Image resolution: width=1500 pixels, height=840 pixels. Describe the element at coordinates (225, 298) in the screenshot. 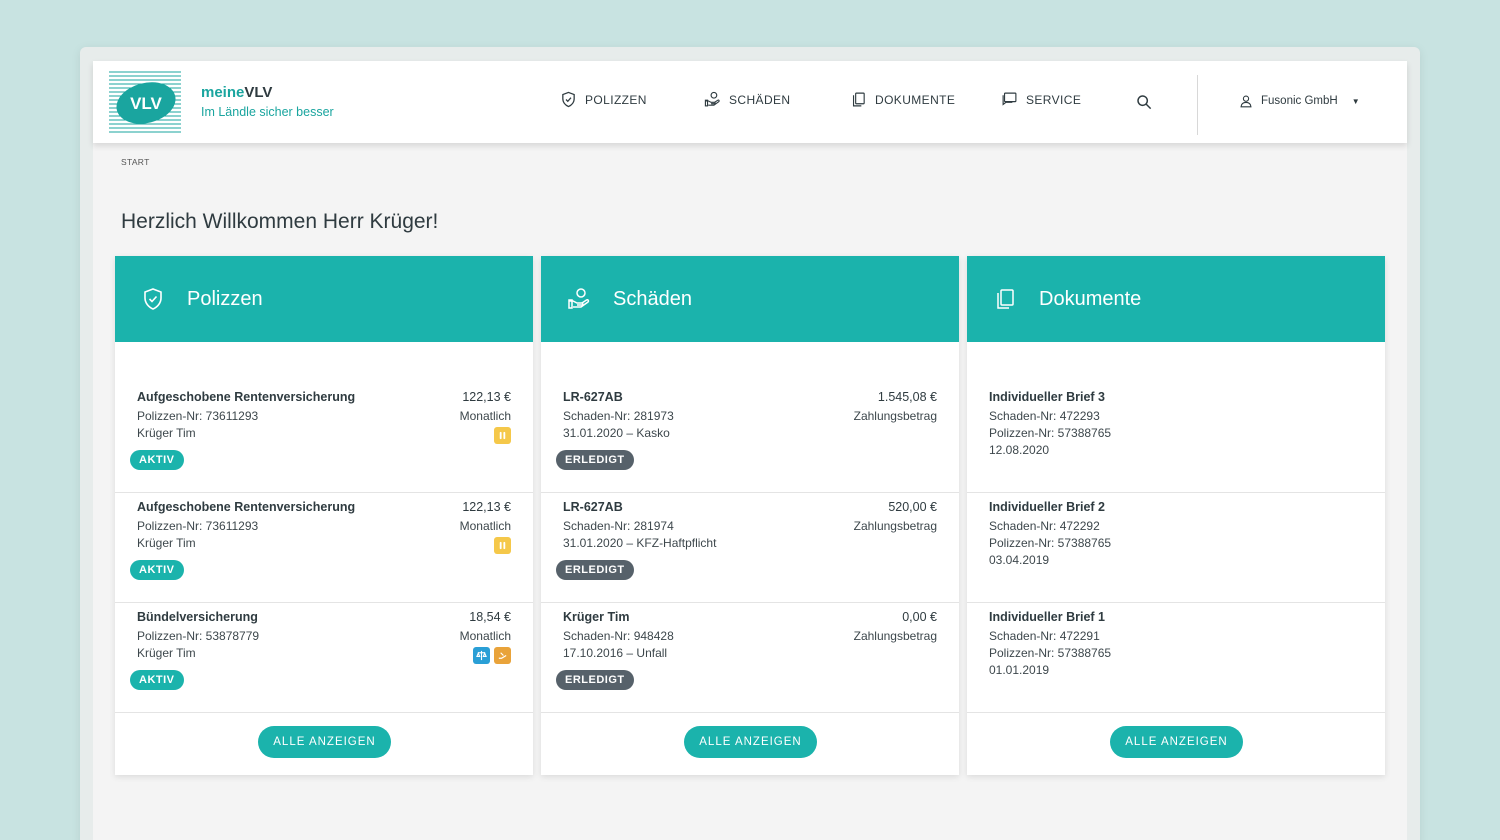

I see `card-title: Polizzen` at that location.